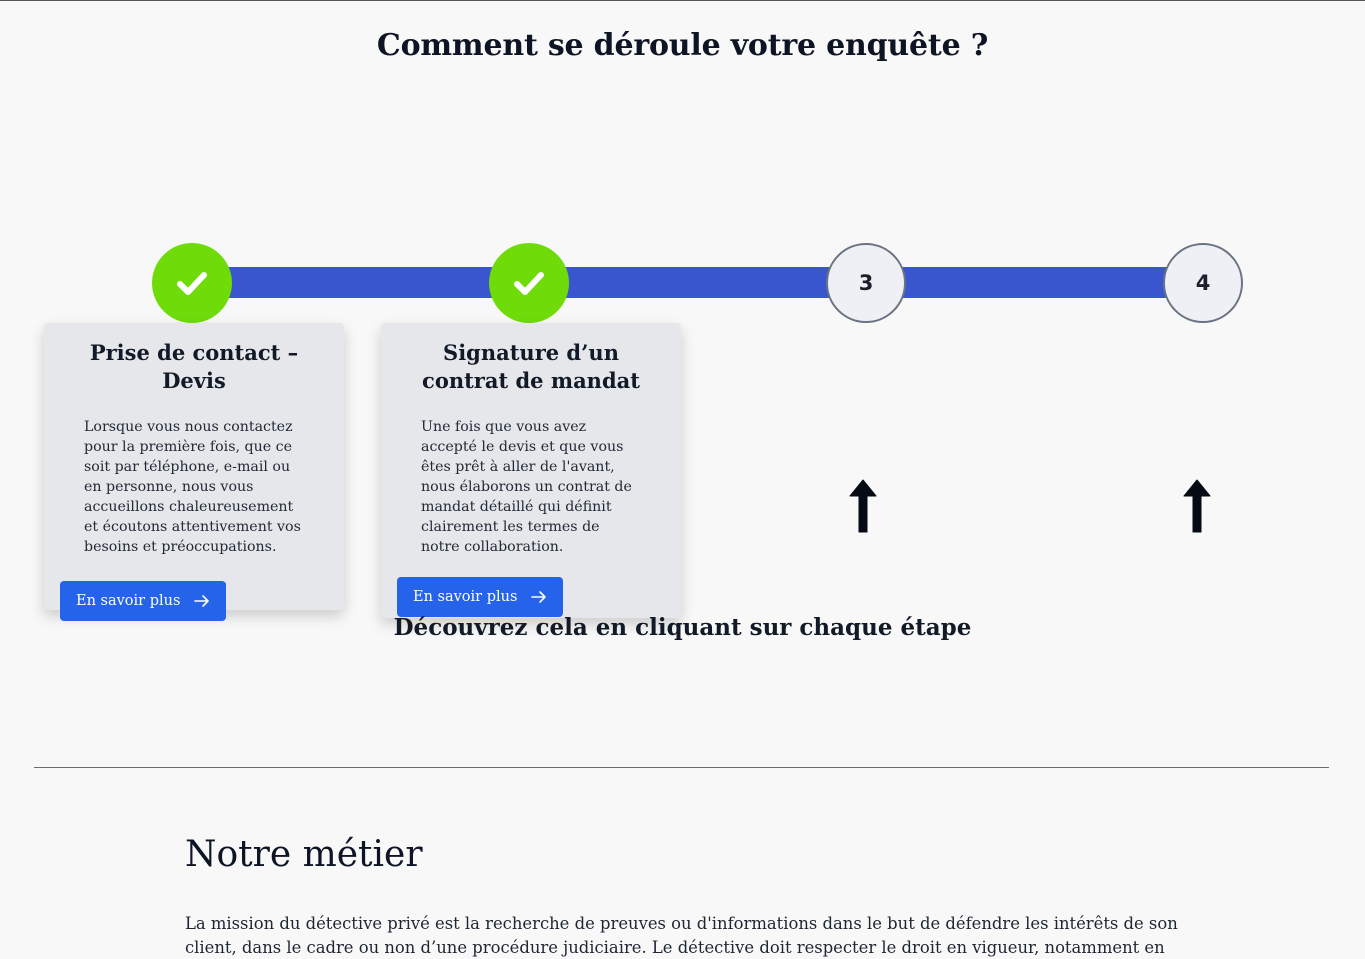 The image size is (1365, 959). I want to click on step-3-circle: 3, so click(866, 283).